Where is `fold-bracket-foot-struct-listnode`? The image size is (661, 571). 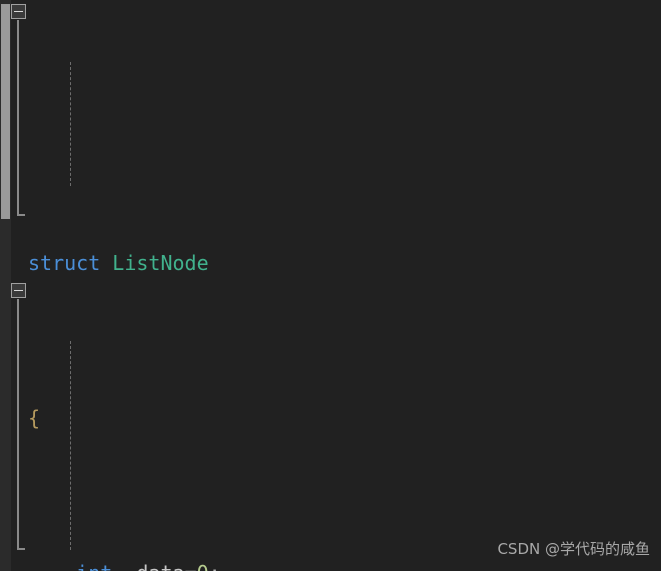 fold-bracket-foot-struct-listnode is located at coordinates (21, 215).